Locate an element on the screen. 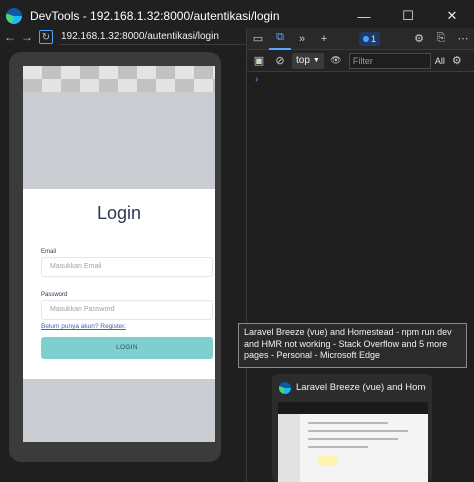 This screenshot has height=482, width=474. tab-elements-icon: ⧉ is located at coordinates (280, 39).